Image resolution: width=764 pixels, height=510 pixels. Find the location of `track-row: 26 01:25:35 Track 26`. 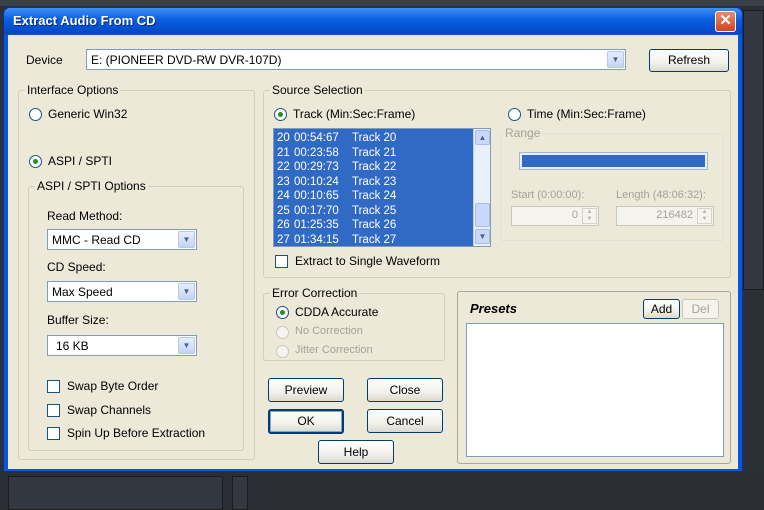

track-row: 26 01:25:35 Track 26 is located at coordinates (373, 225).